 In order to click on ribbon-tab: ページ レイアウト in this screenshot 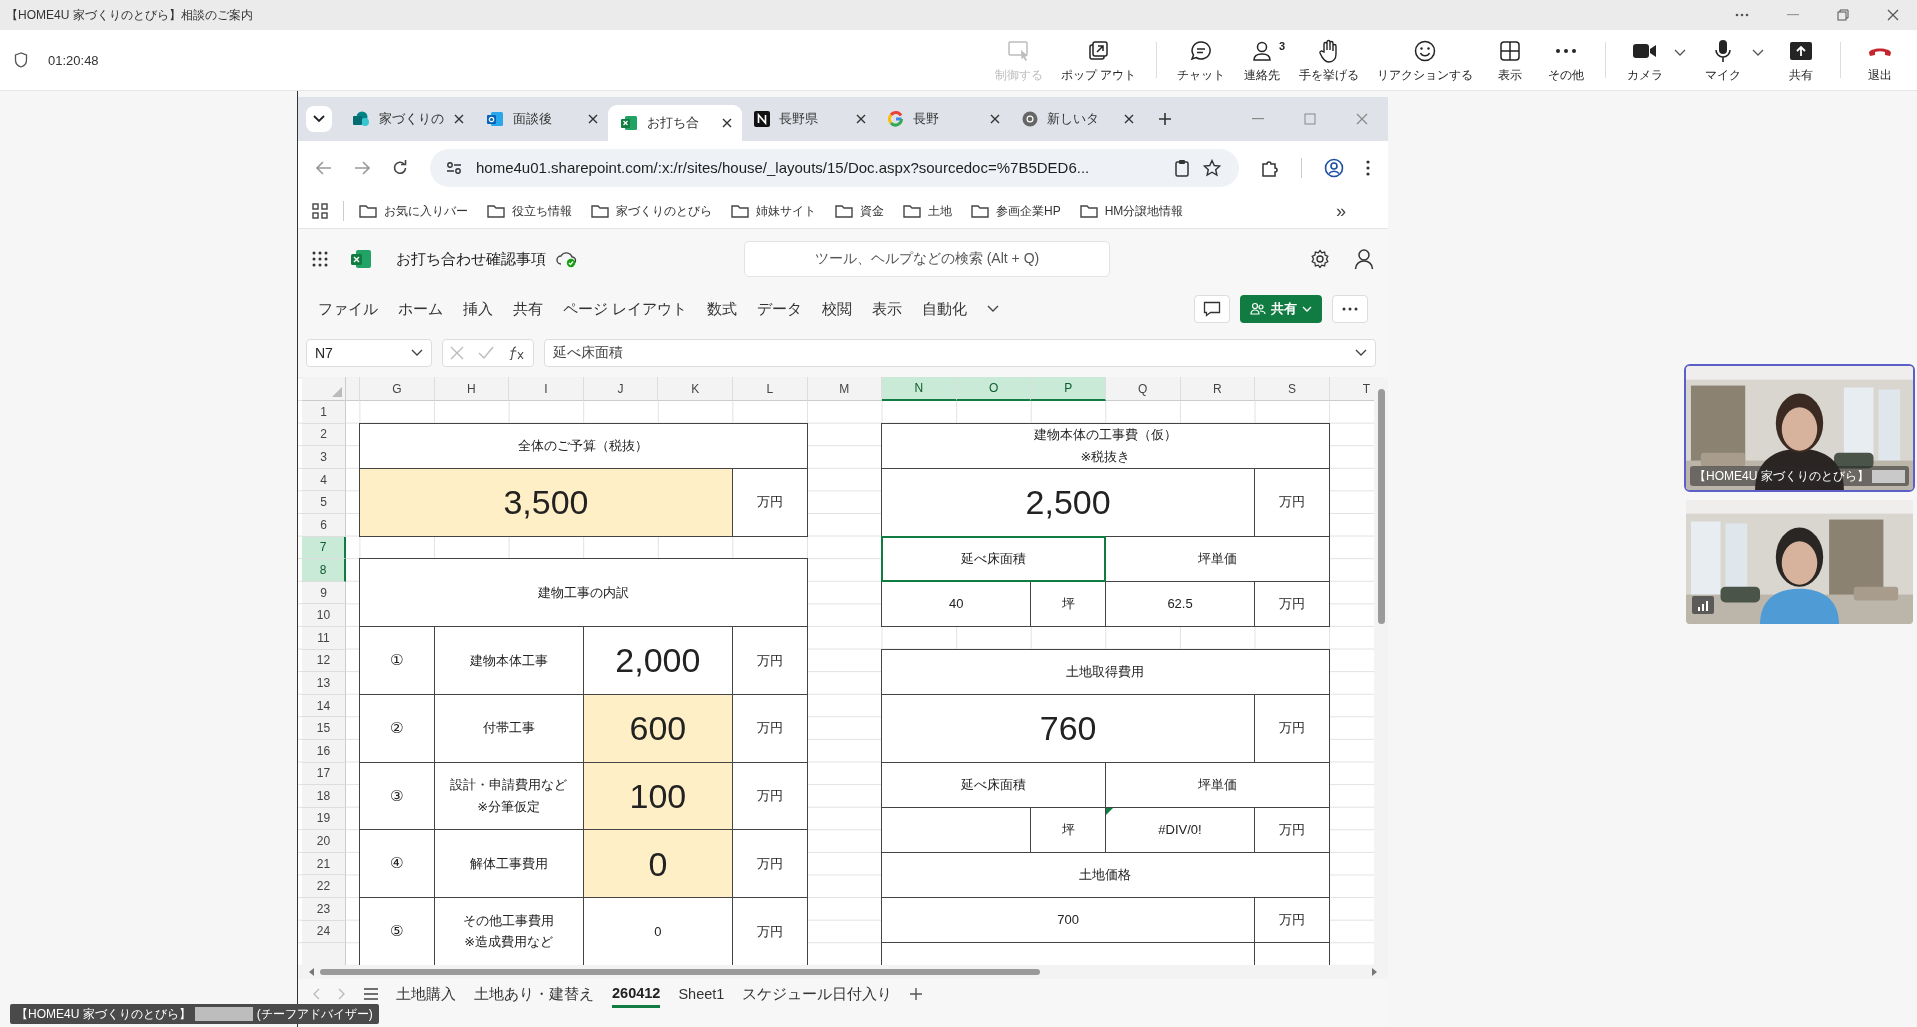, I will do `click(625, 309)`.